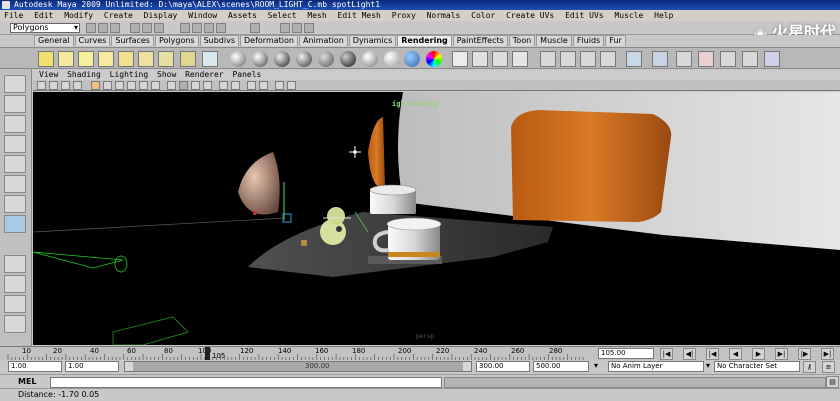 This screenshot has width=840, height=401. Describe the element at coordinates (15, 224) in the screenshot. I see `last-tool-icon` at that location.